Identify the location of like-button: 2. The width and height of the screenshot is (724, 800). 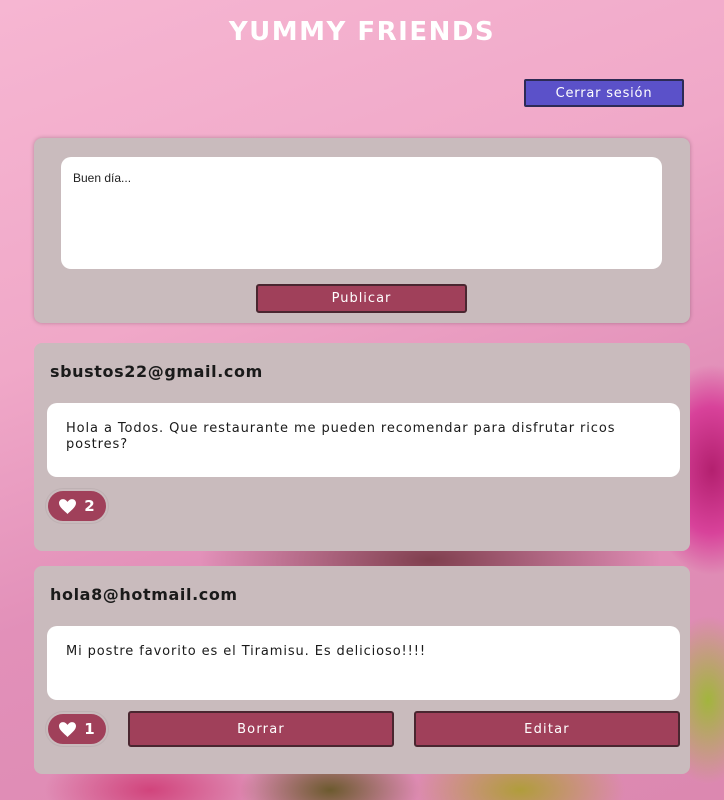
(77, 506).